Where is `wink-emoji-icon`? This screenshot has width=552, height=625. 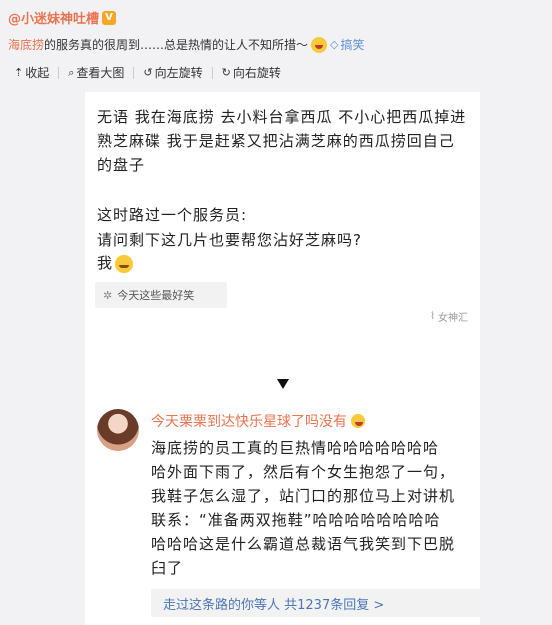 wink-emoji-icon is located at coordinates (124, 263).